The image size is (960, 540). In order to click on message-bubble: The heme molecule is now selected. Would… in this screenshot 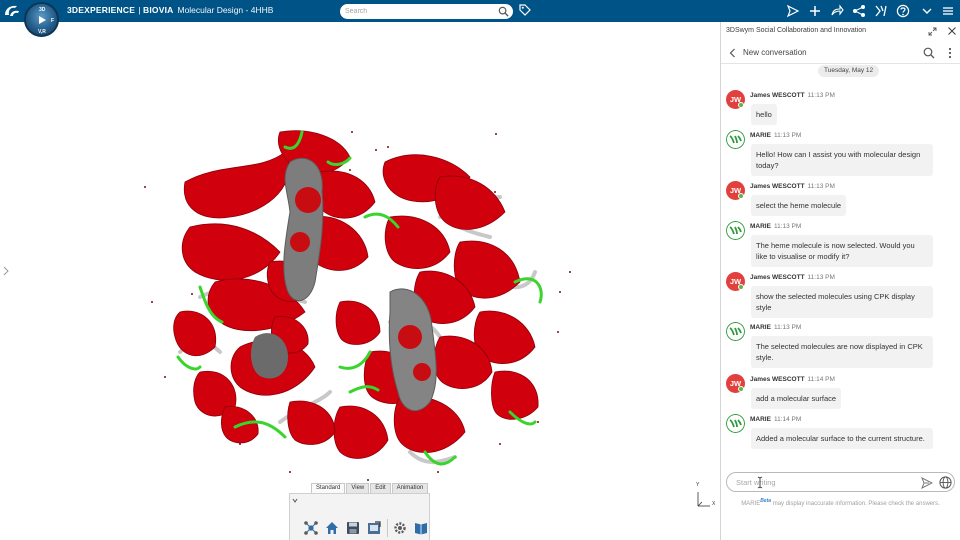, I will do `click(842, 251)`.